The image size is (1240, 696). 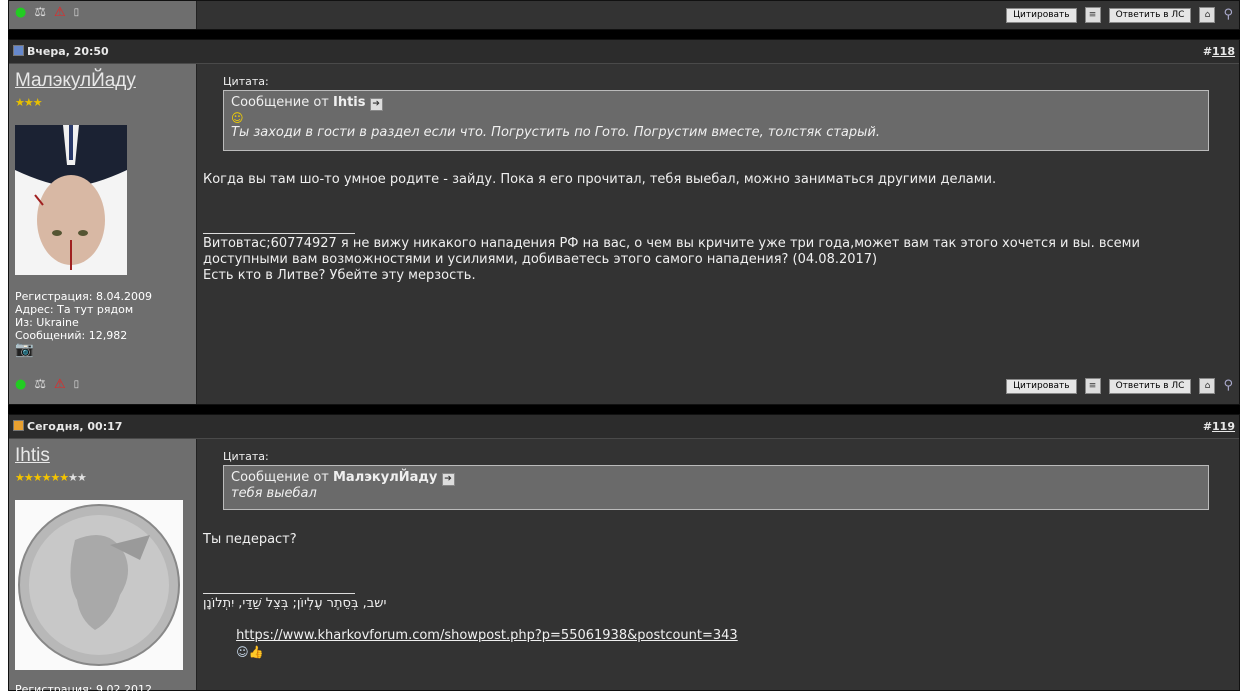 I want to click on user-from: Из: Ukraine, so click(x=47, y=322).